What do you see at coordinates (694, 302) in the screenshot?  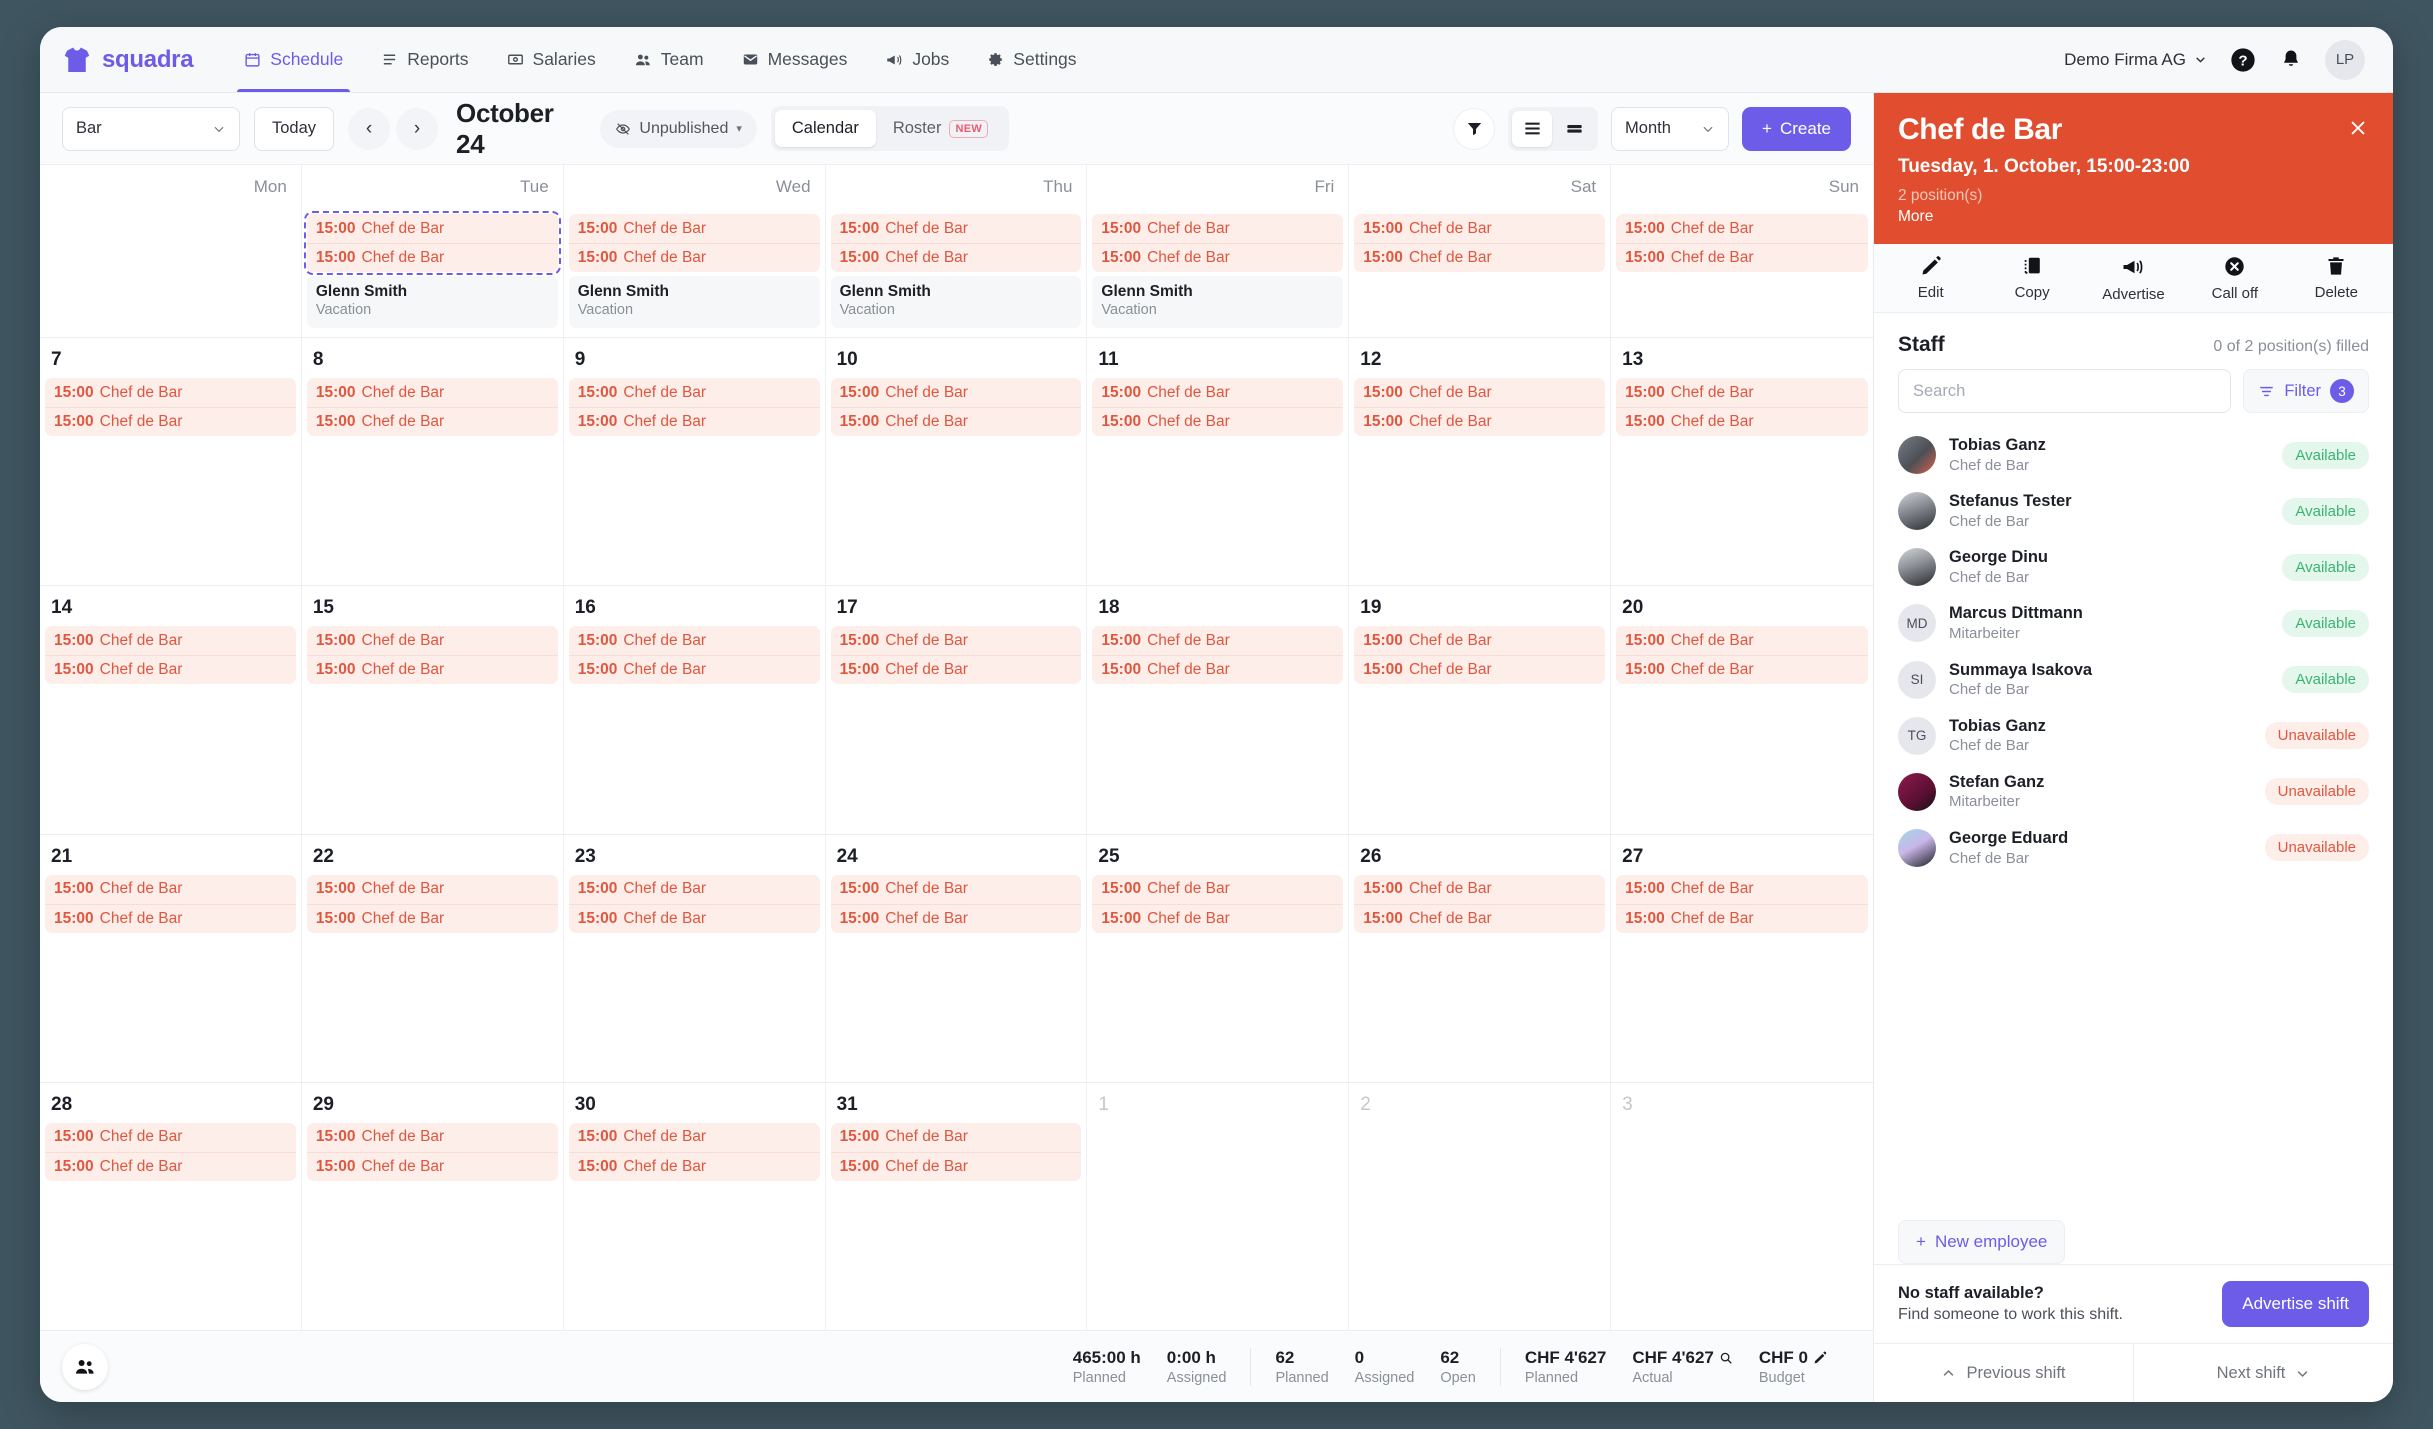 I see `absence-chip: Glenn Smith Vacation` at bounding box center [694, 302].